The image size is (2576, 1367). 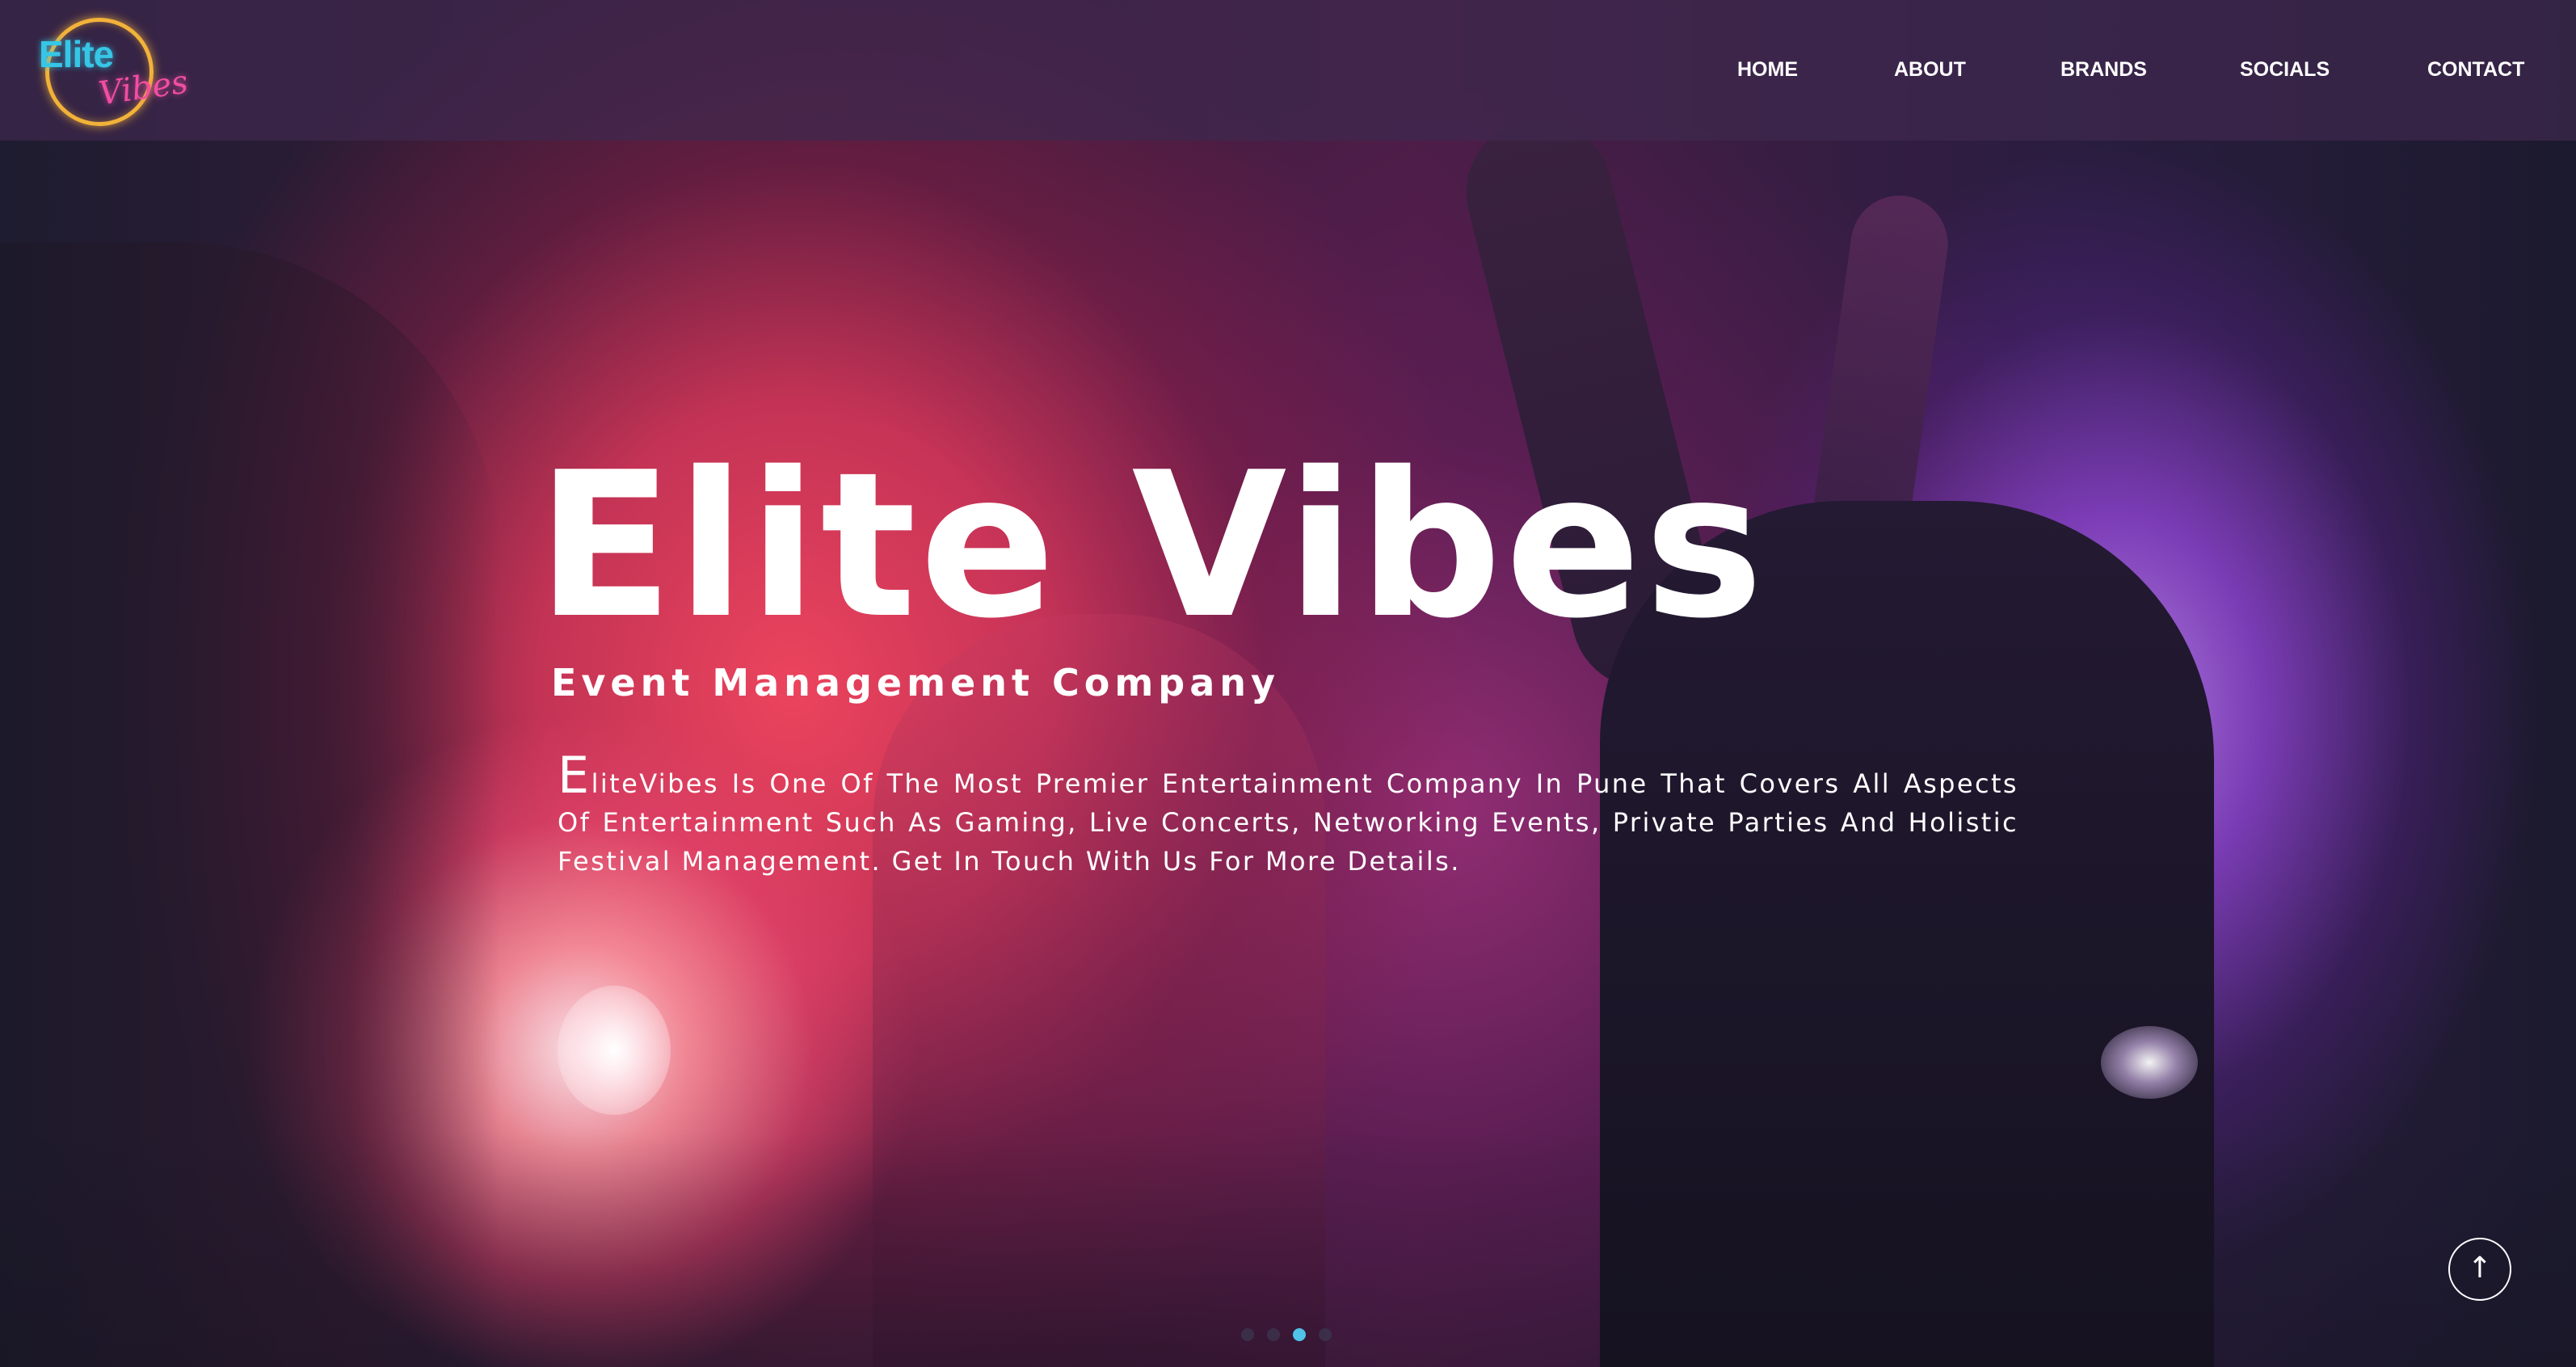 What do you see at coordinates (574, 775) in the screenshot?
I see `description-dropcap: E` at bounding box center [574, 775].